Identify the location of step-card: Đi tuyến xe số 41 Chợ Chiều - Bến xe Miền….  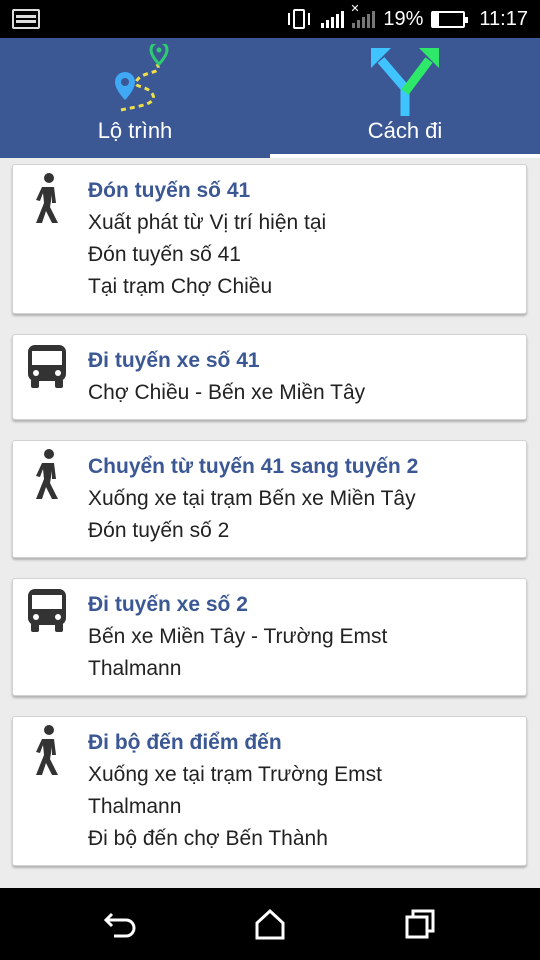
(269, 377).